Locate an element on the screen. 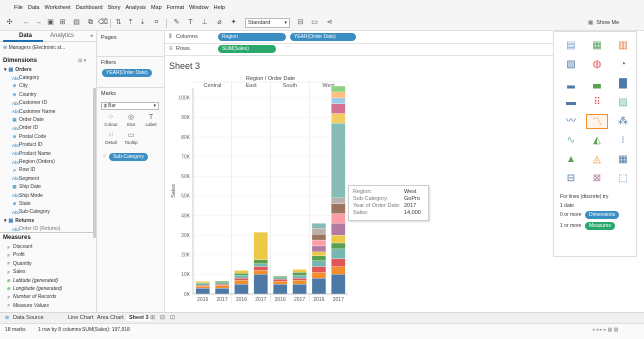 The width and height of the screenshot is (644, 339). chart-type-icon: ⠿ is located at coordinates (597, 102).